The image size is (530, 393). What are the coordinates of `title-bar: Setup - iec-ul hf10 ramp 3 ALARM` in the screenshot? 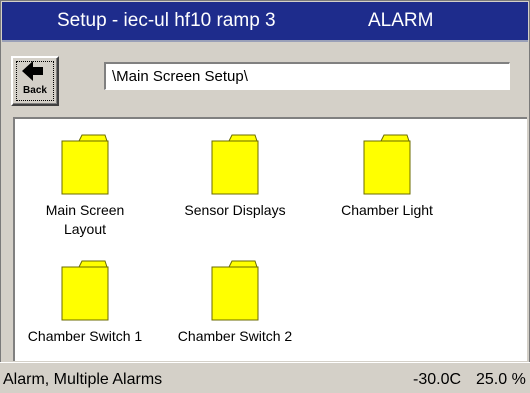 It's located at (265, 22).